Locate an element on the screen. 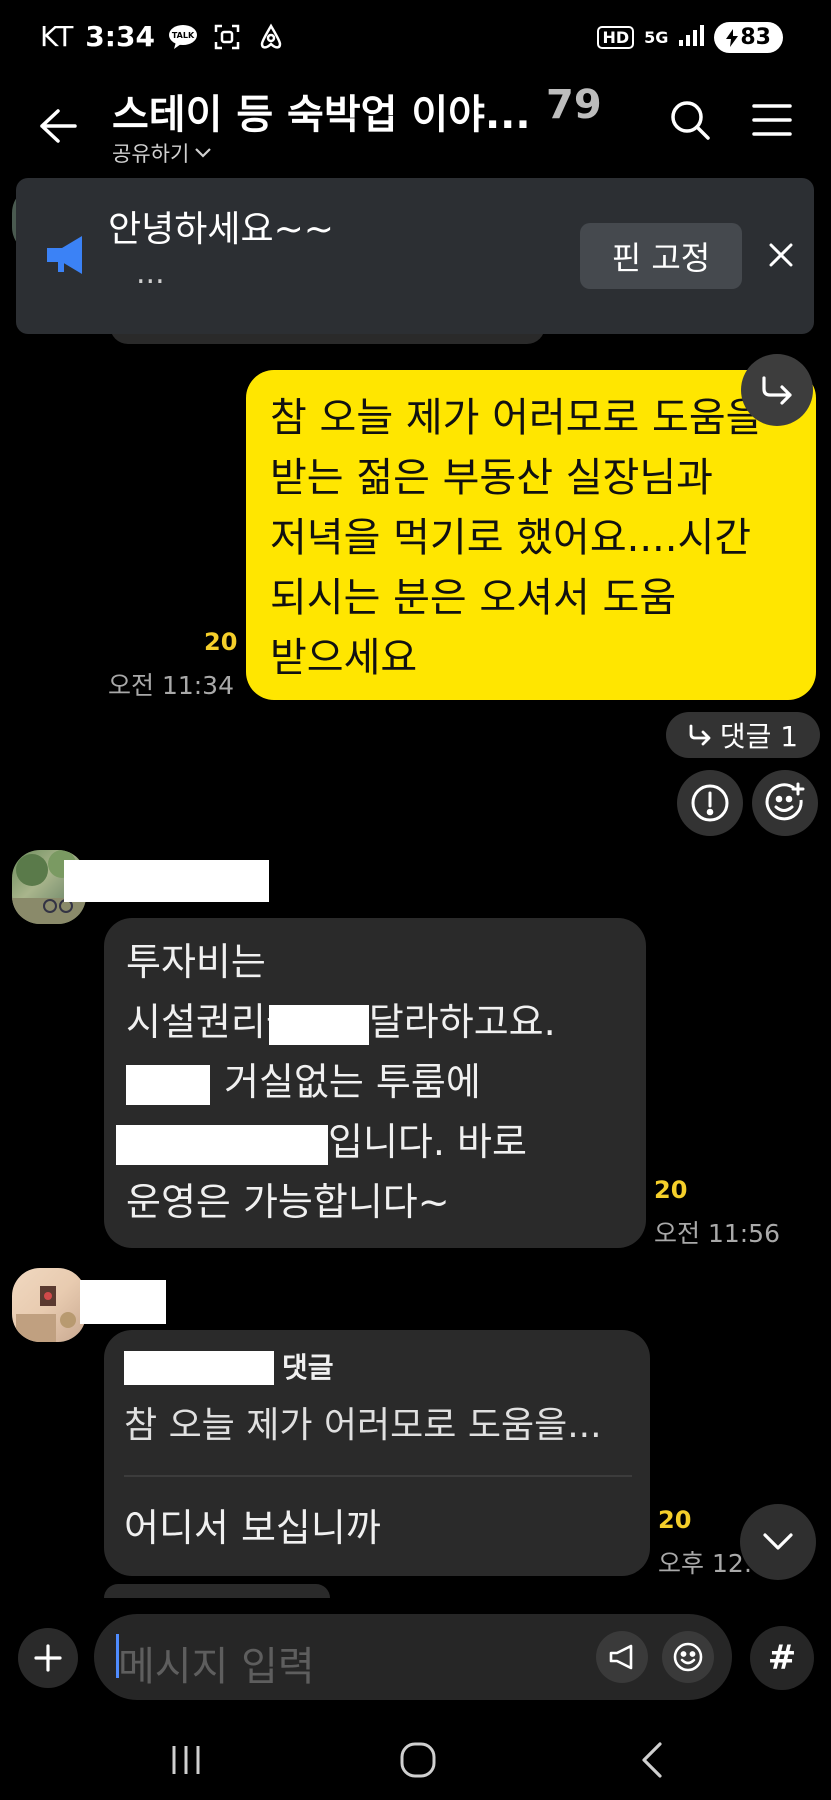 The image size is (831, 1800). kakaotalk-icon: TALK is located at coordinates (183, 37).